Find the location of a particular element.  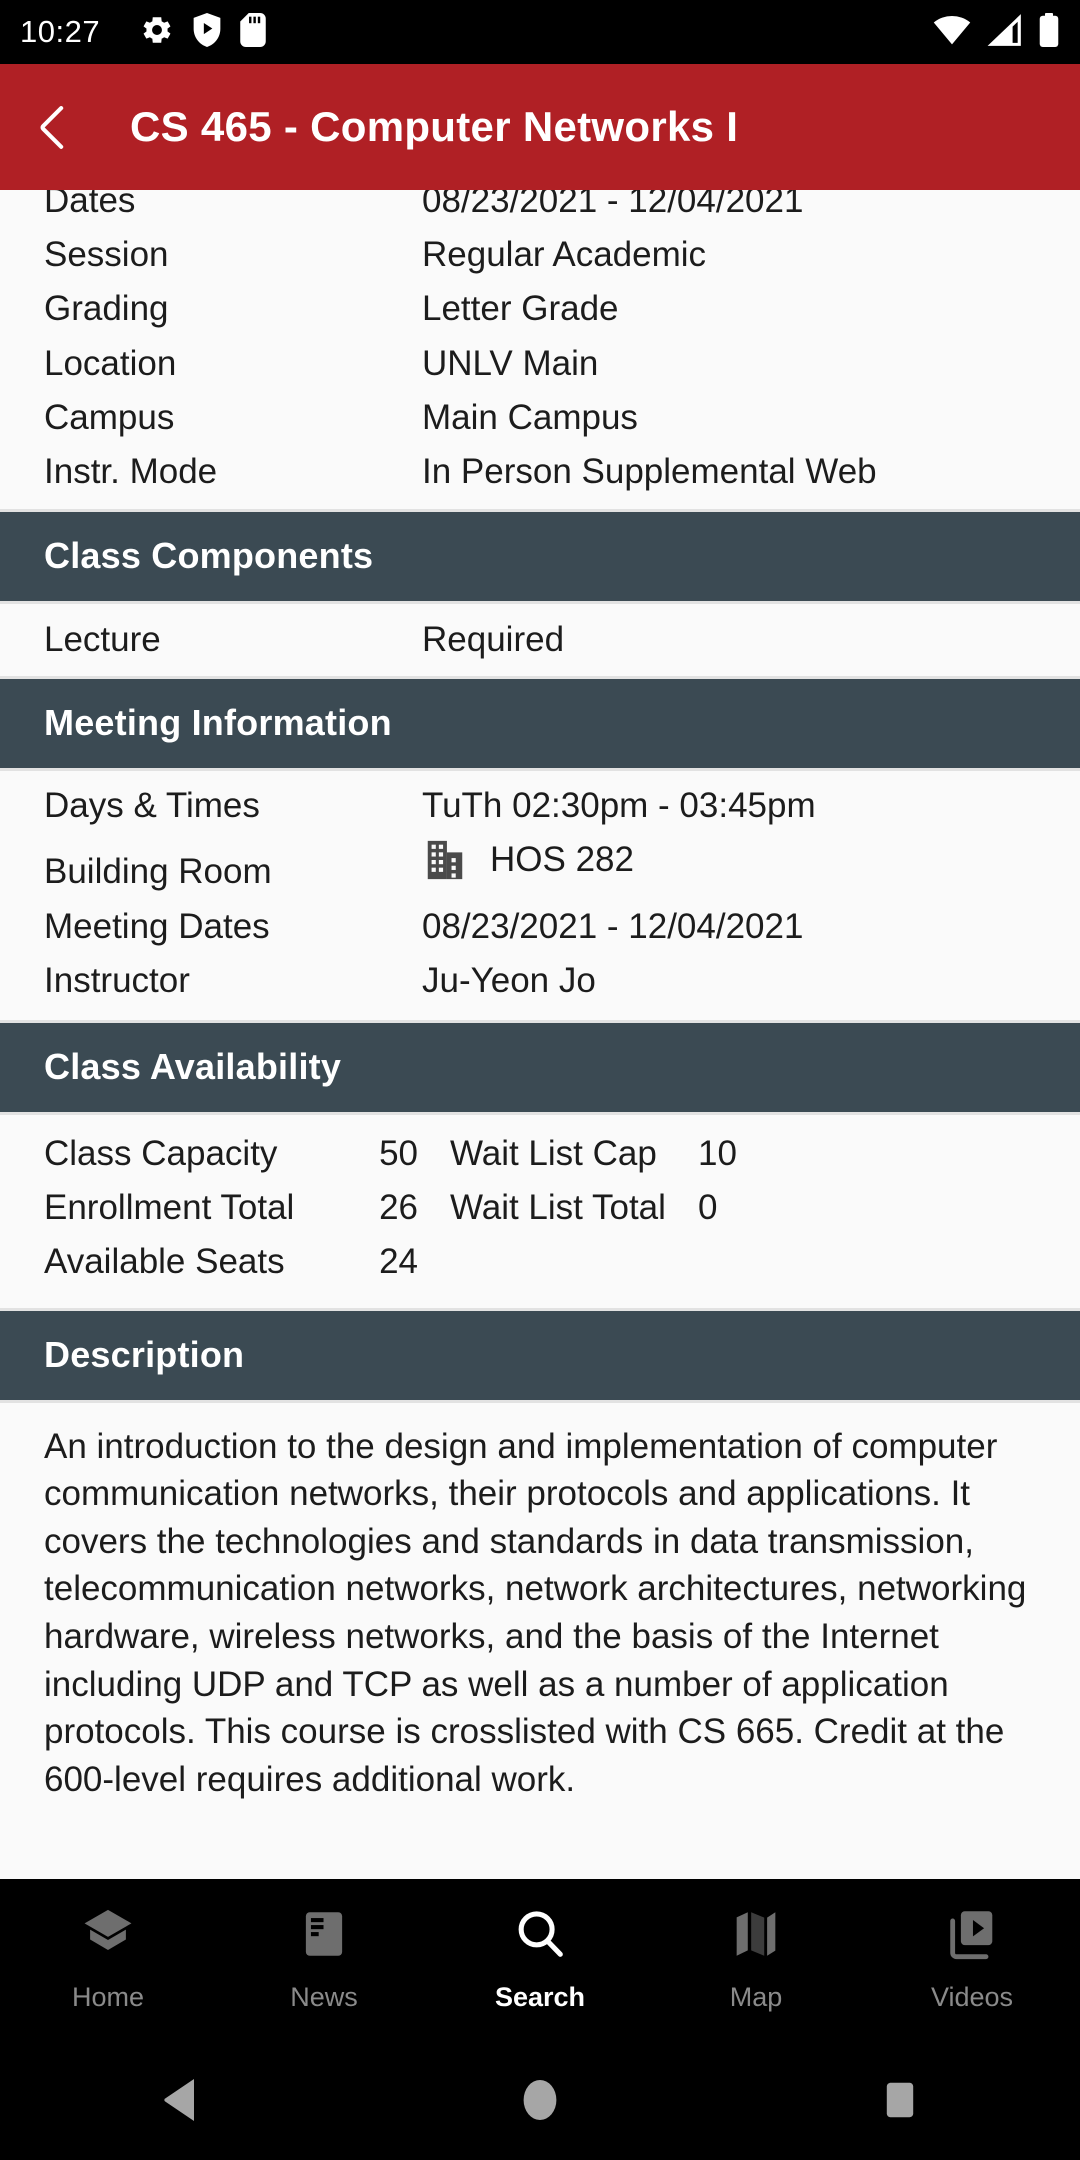

table-row: Location UNLV Main is located at coordinates (540, 364).